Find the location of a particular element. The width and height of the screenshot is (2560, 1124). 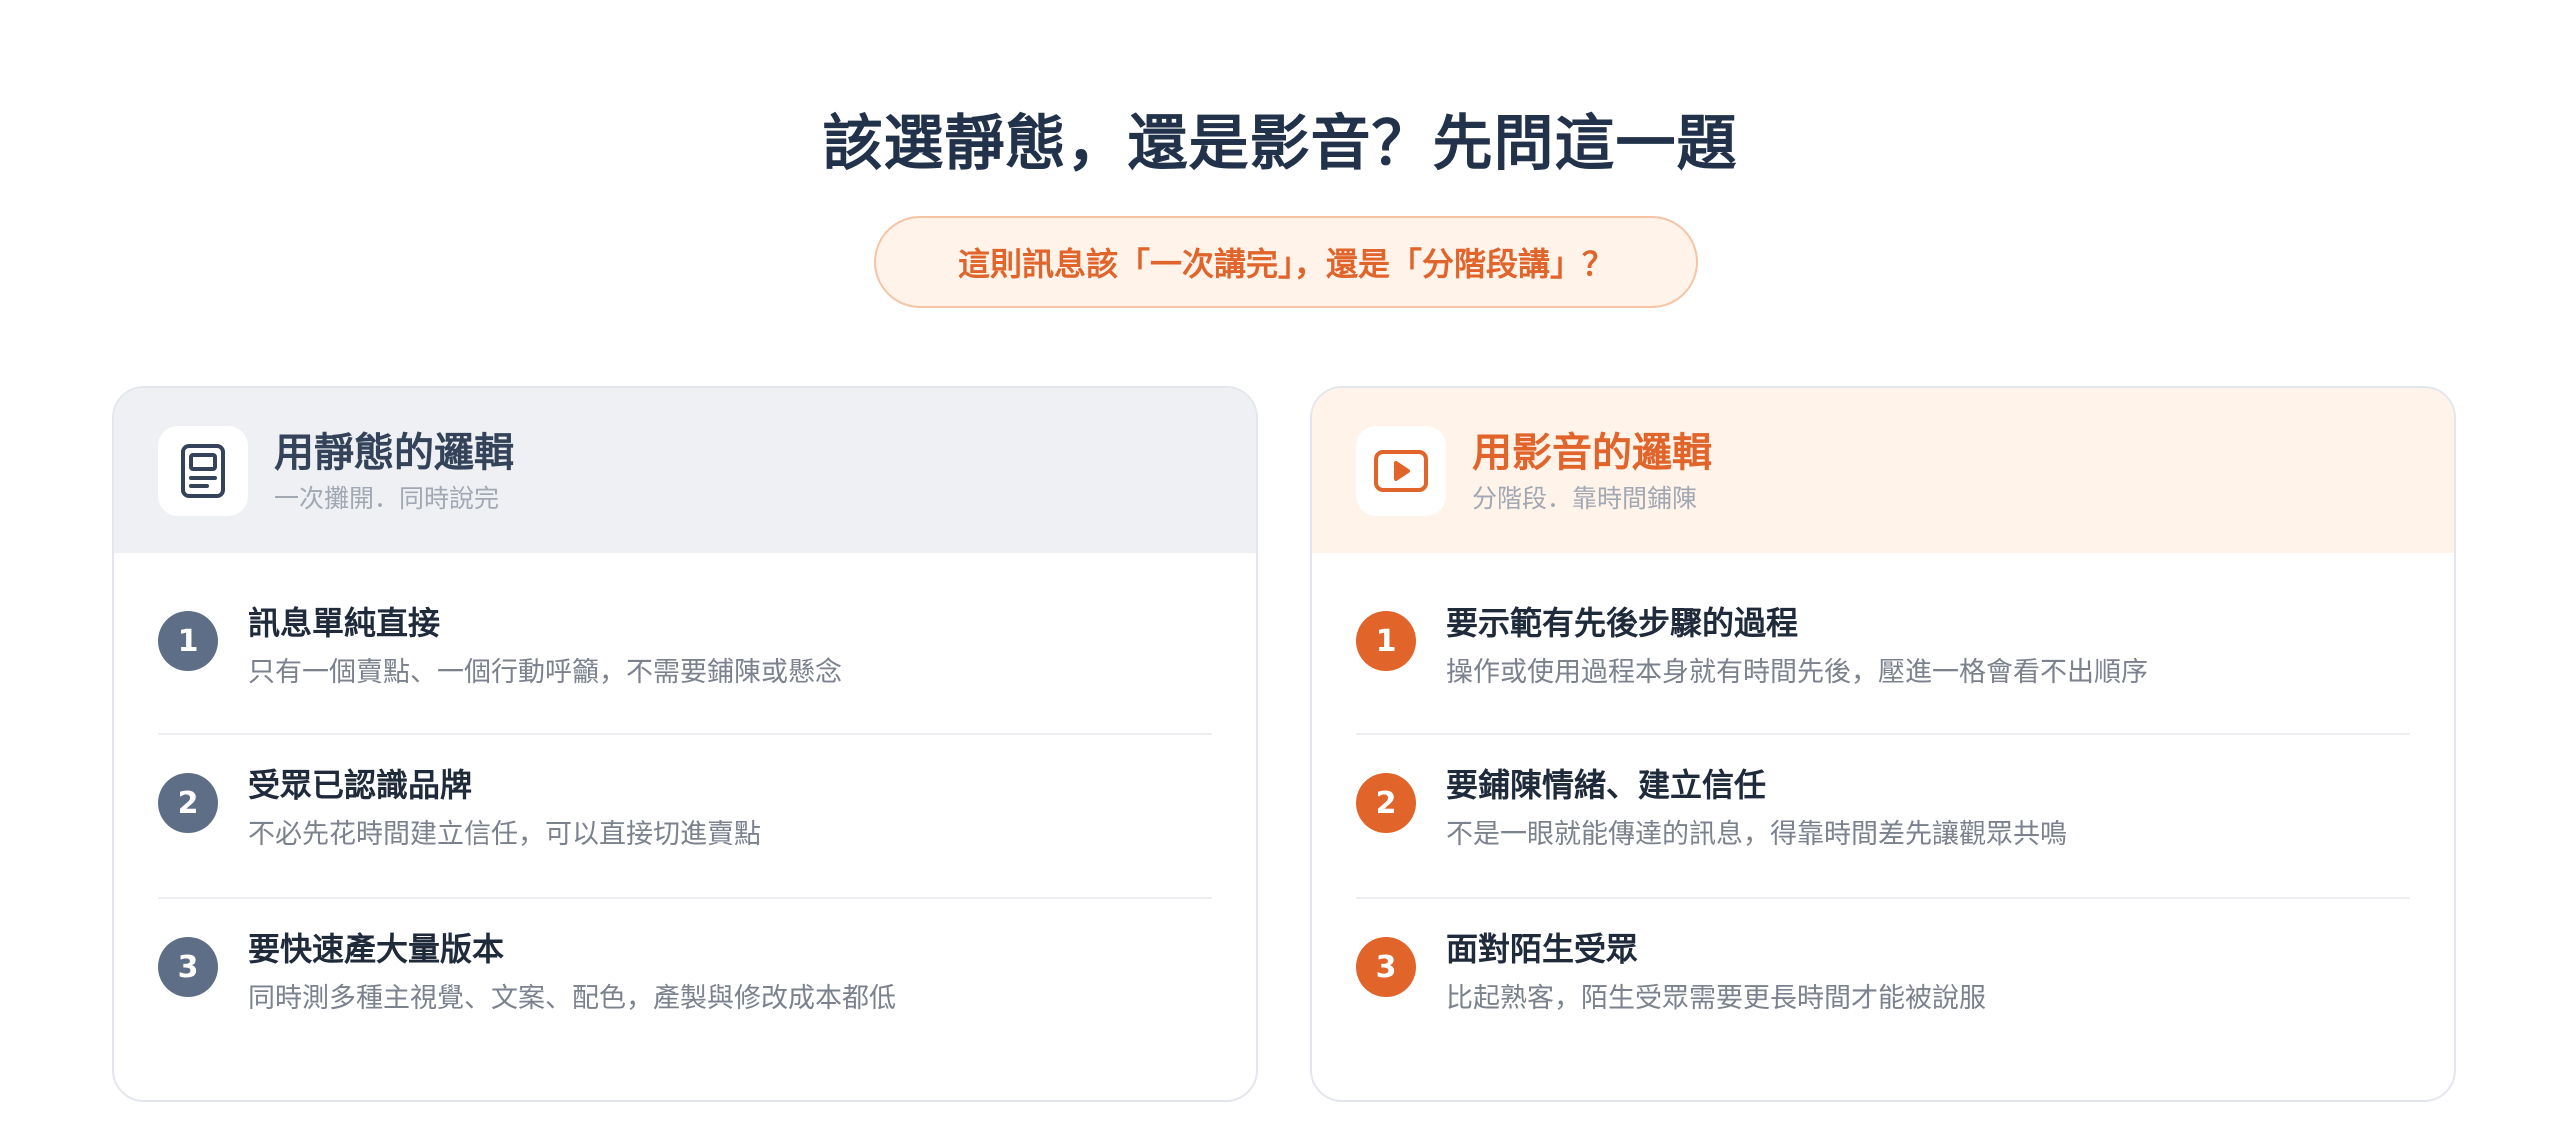

list-item: 1 要示範有先後步驟的過程 操作或使用過程本身就有時間先後，壓進一格會看不出順序 is located at coordinates (1883, 663).